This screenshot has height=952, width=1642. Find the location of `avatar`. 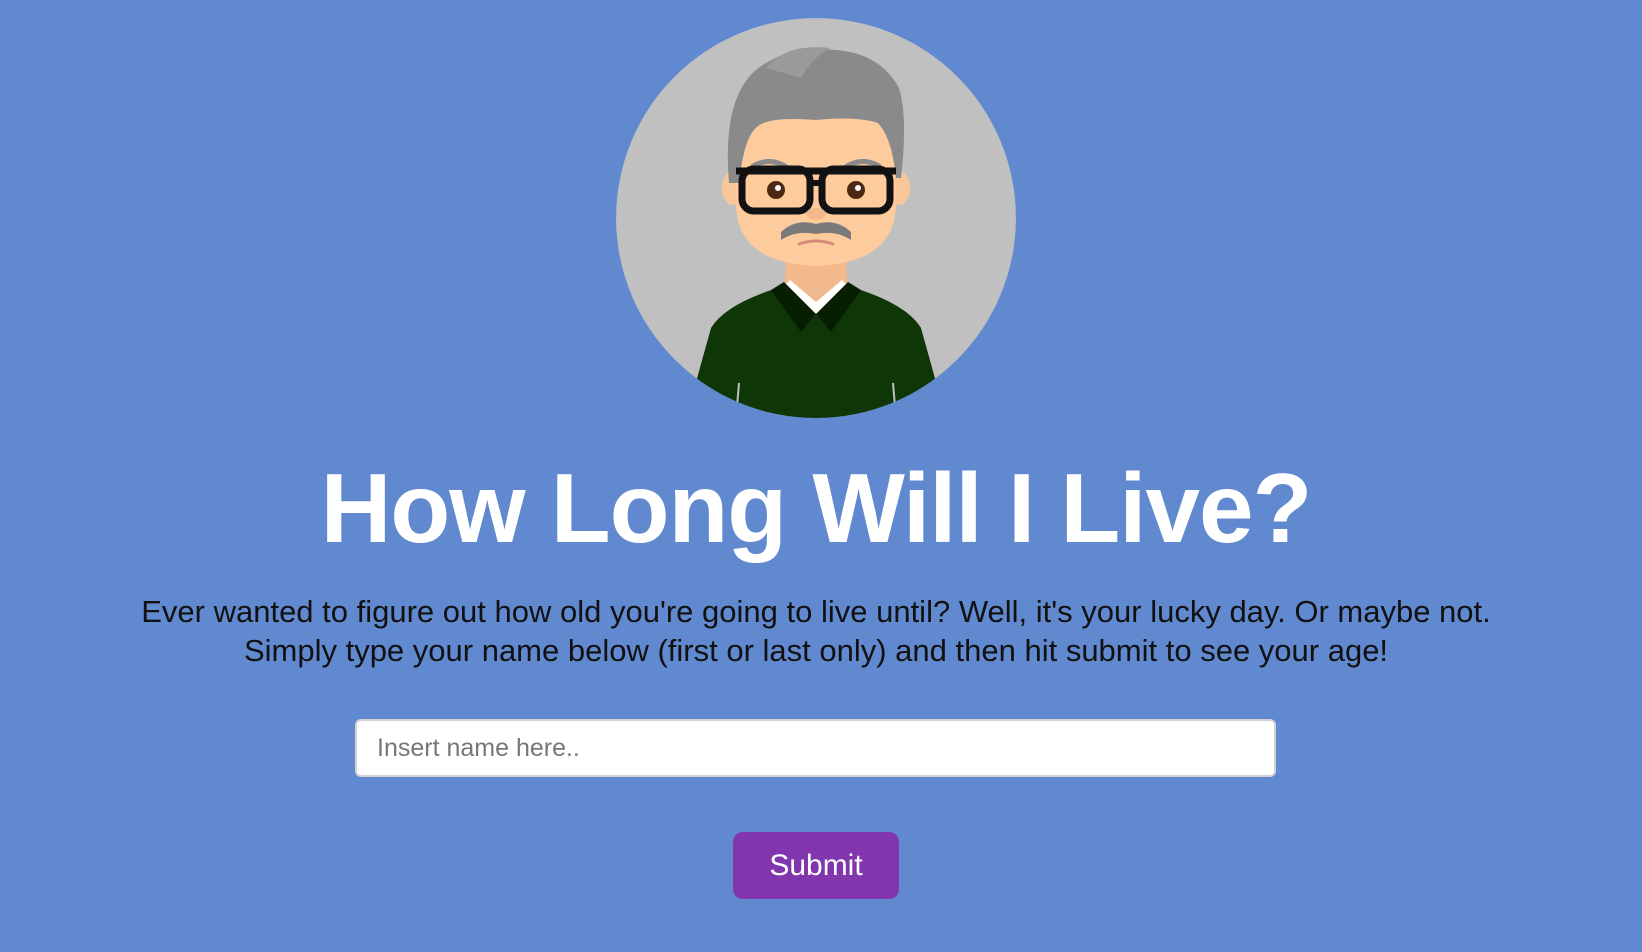

avatar is located at coordinates (816, 218).